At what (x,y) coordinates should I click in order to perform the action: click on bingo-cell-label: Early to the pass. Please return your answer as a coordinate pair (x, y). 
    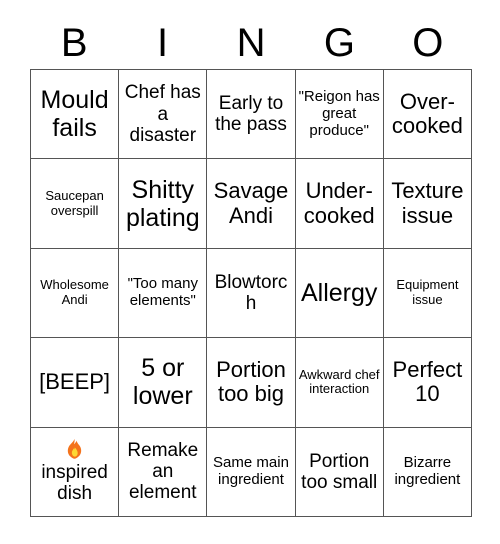
    Looking at the image, I should click on (251, 114).